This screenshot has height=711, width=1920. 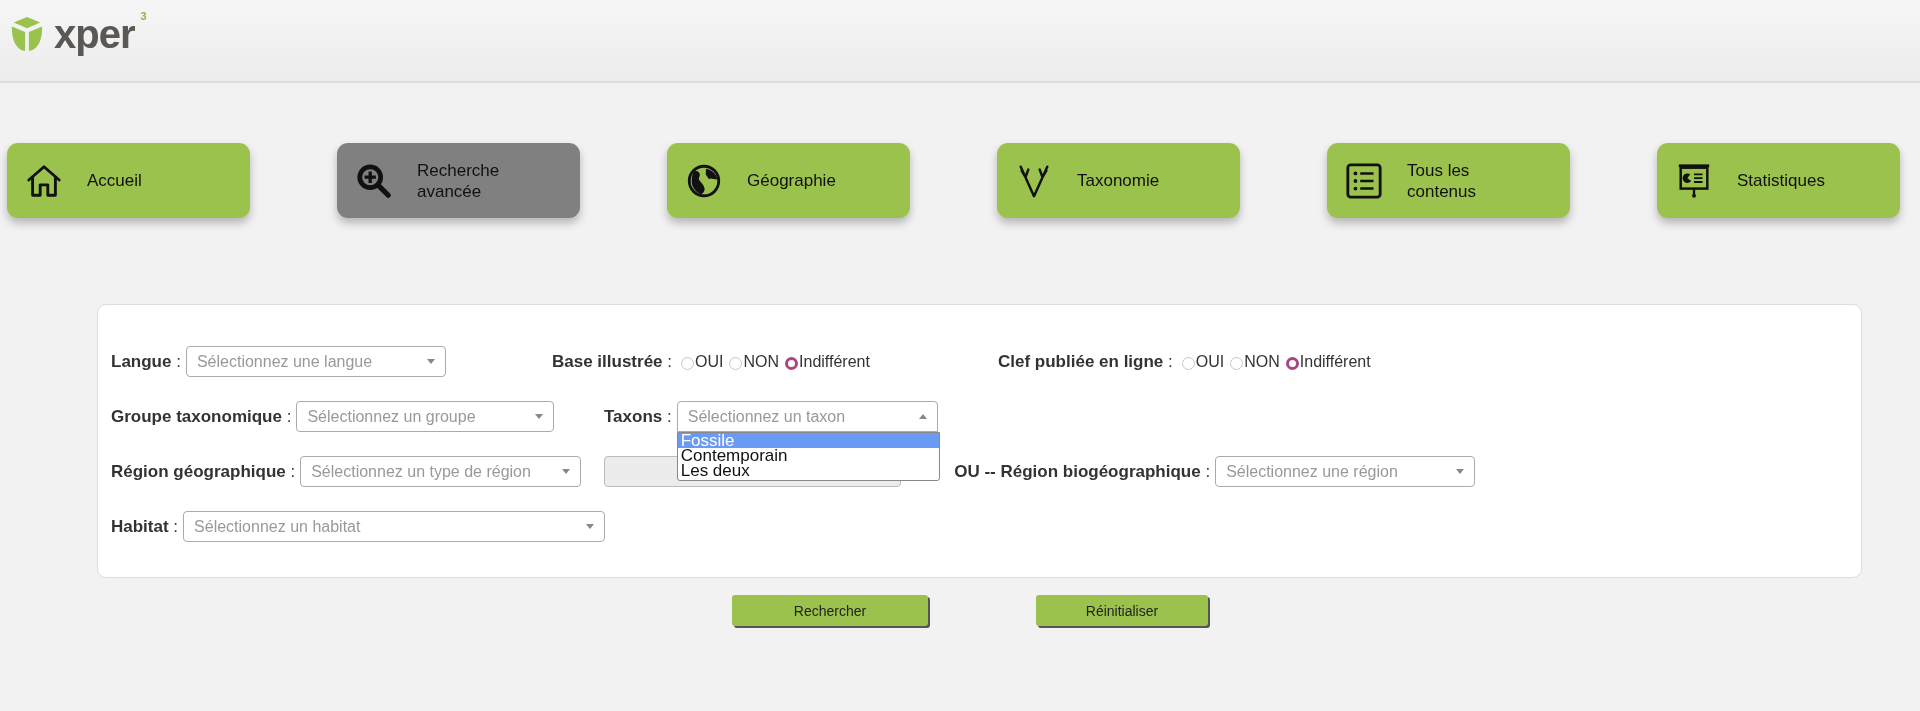 I want to click on field-label: Base illustrée :, so click(x=612, y=361).